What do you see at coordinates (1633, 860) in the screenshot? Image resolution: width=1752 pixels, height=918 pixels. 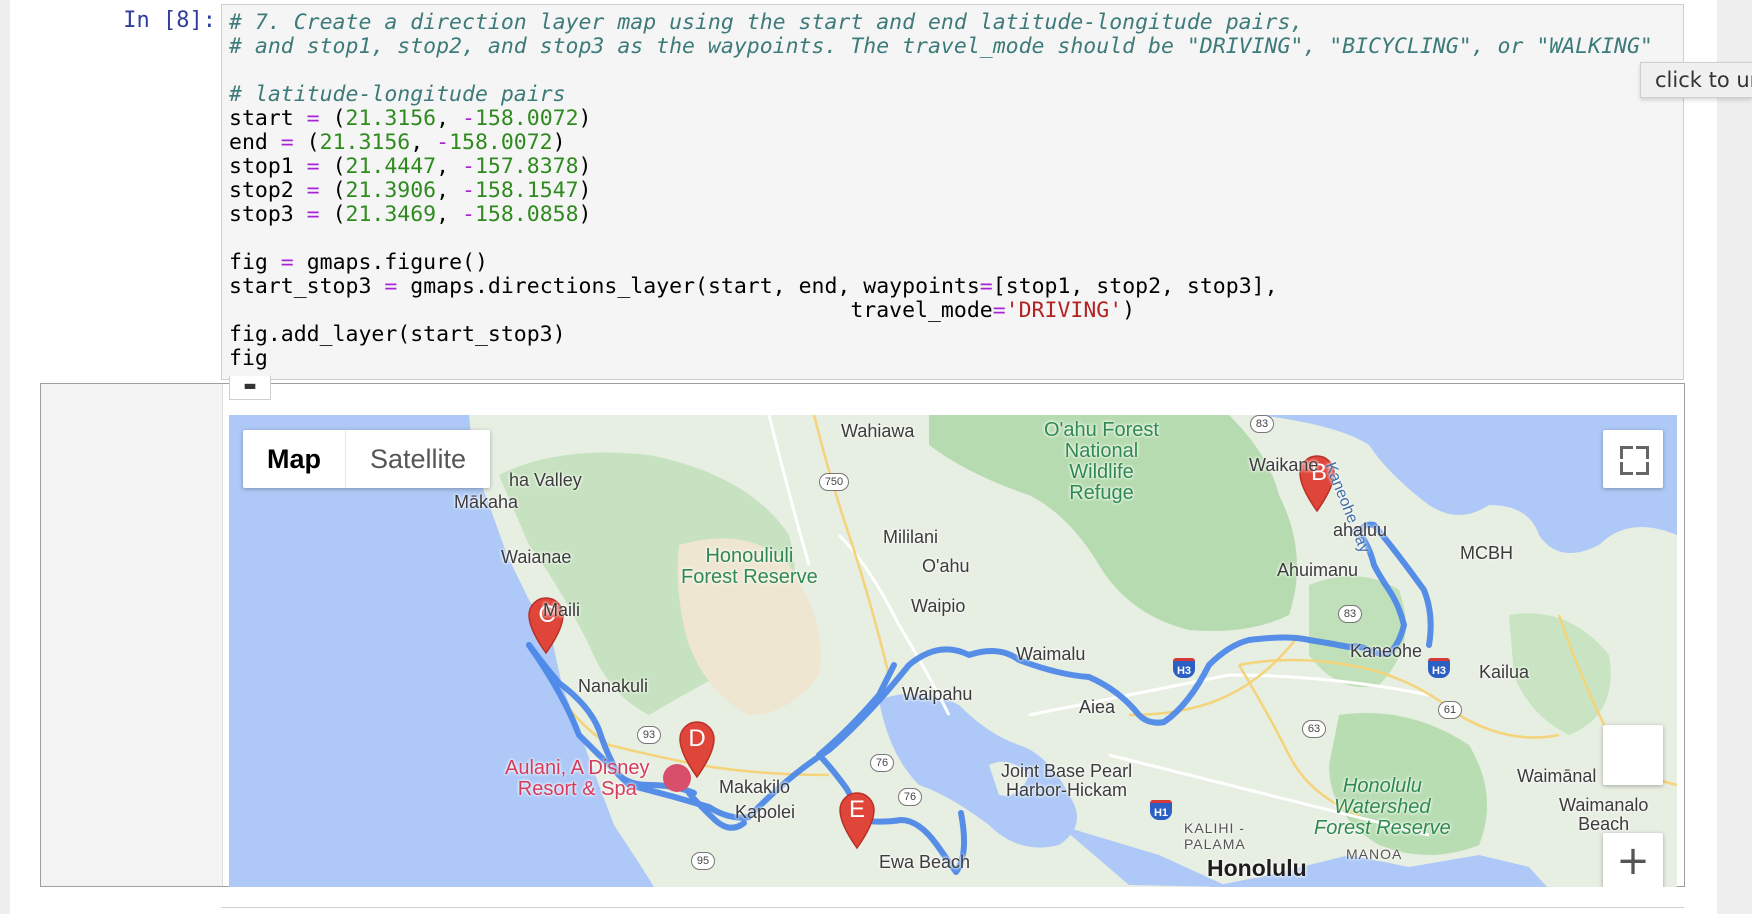 I see `zoom-in-button: +` at bounding box center [1633, 860].